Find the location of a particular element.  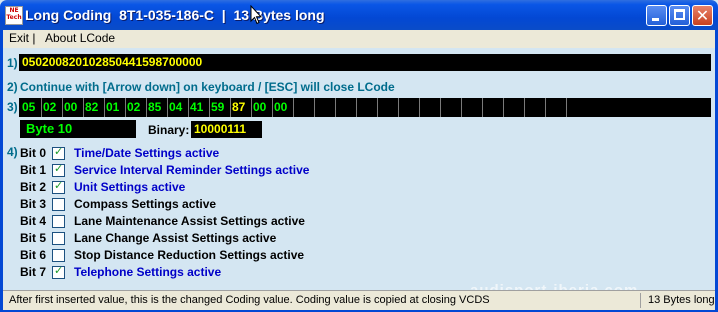

bit-description: Lane Maintenance Assist Settings active is located at coordinates (189, 221).